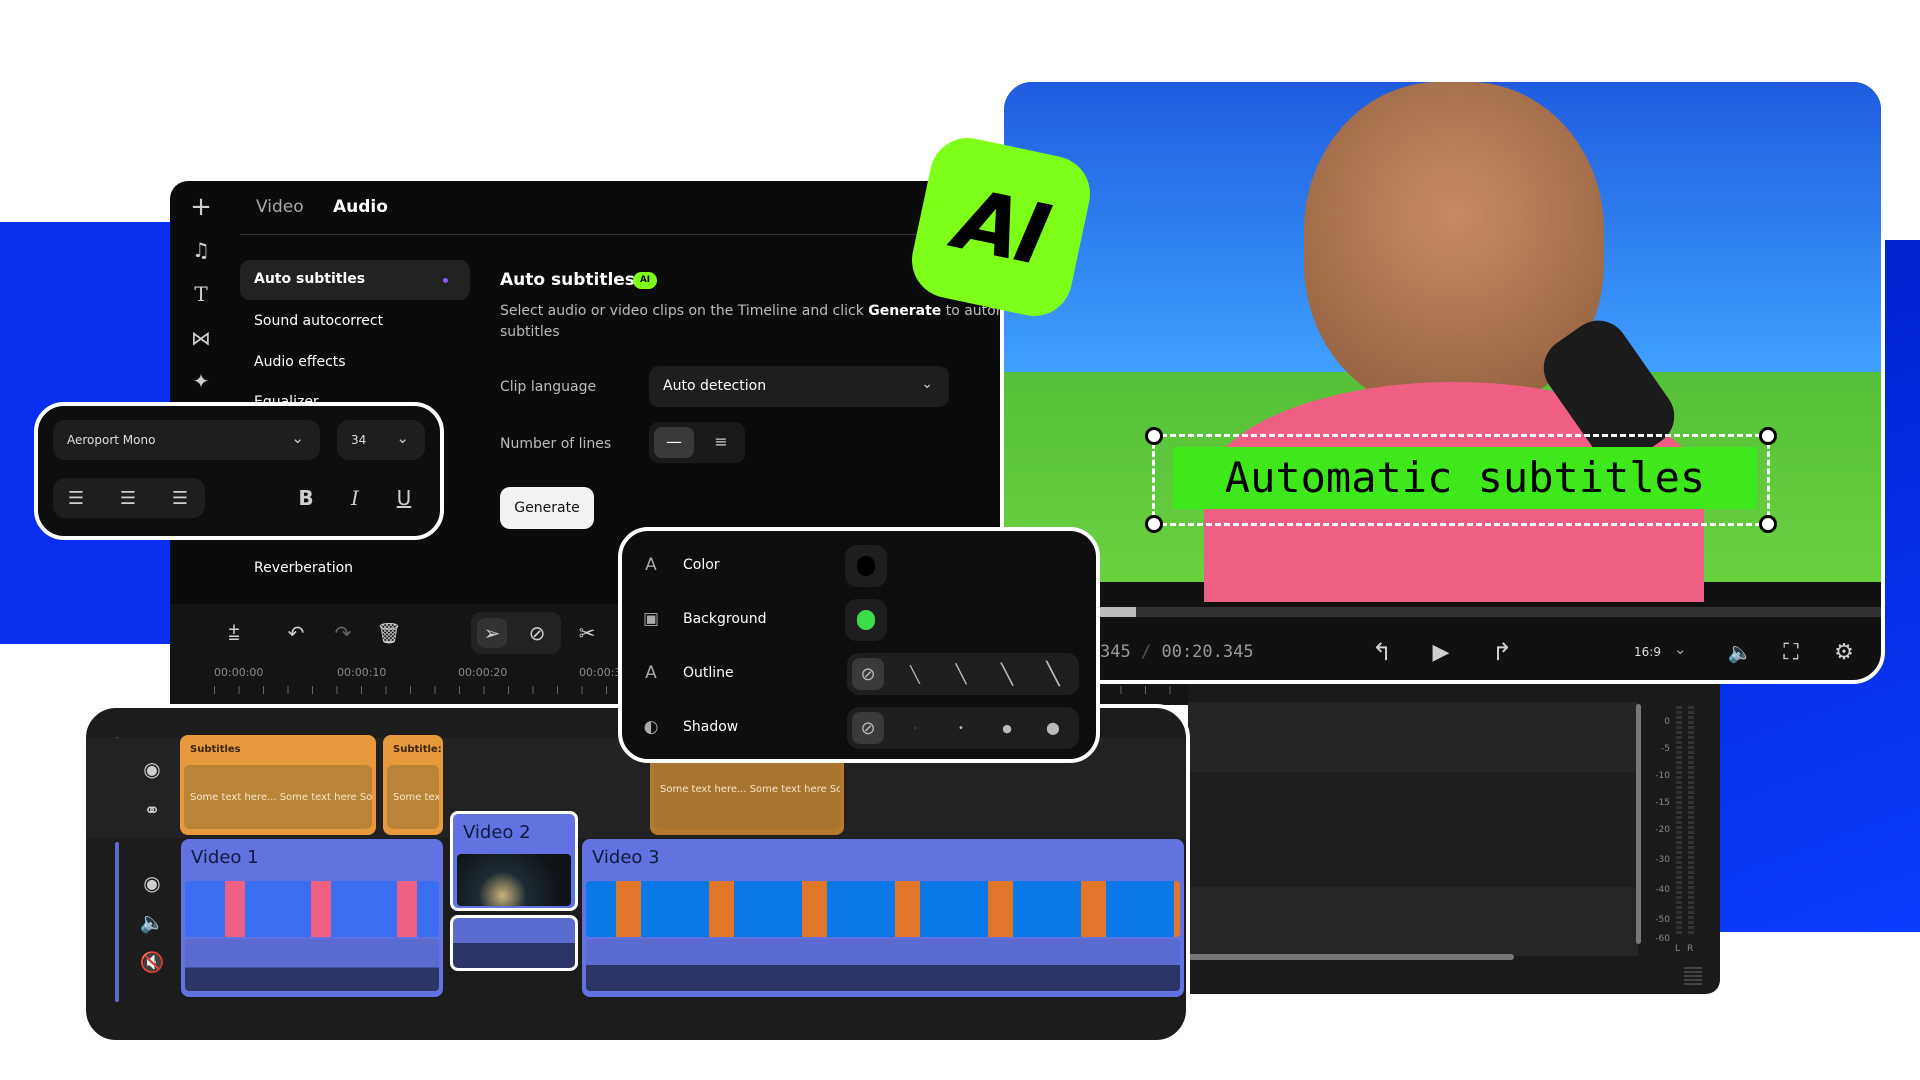 This screenshot has width=1920, height=1080. What do you see at coordinates (1691, 821) in the screenshot?
I see `meter-right` at bounding box center [1691, 821].